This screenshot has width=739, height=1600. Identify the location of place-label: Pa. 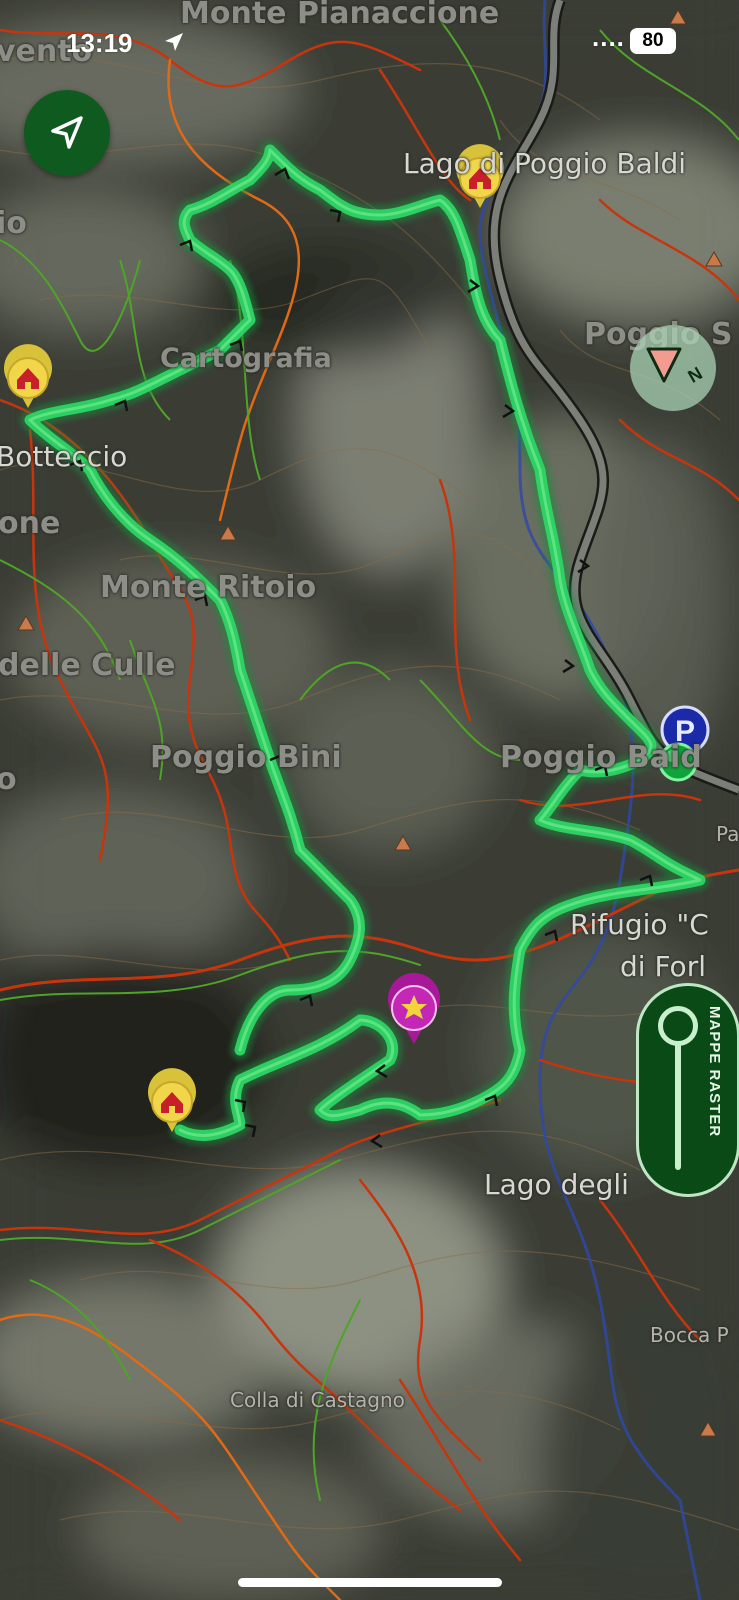
(727, 834).